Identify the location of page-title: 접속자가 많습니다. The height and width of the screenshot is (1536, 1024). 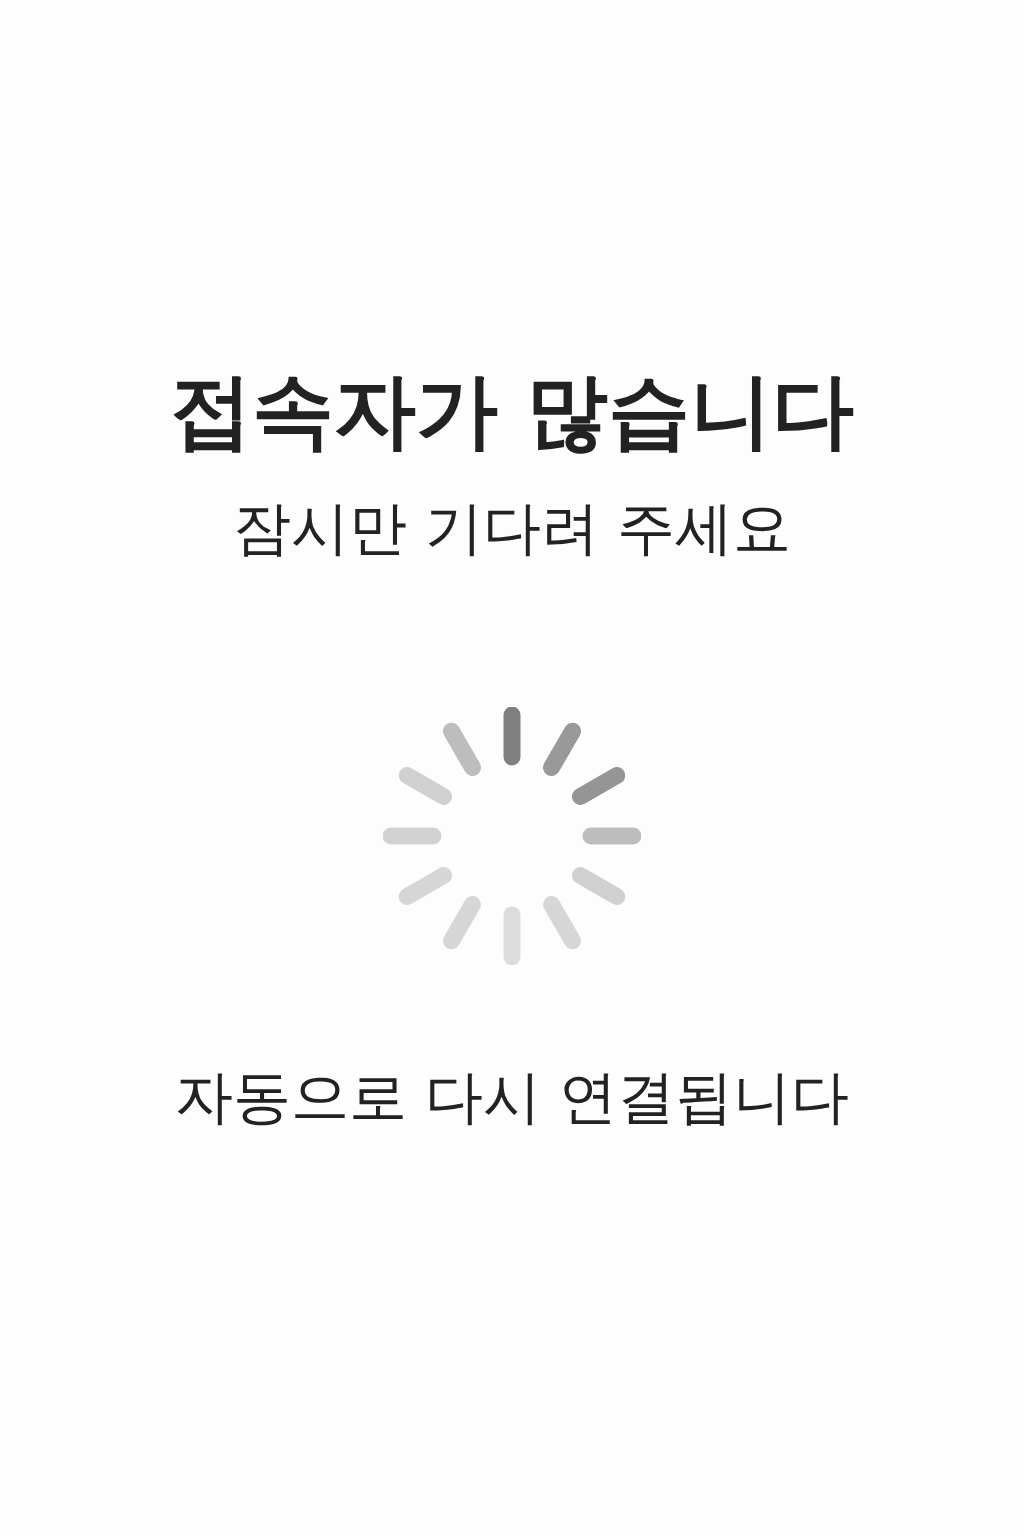
(512, 411).